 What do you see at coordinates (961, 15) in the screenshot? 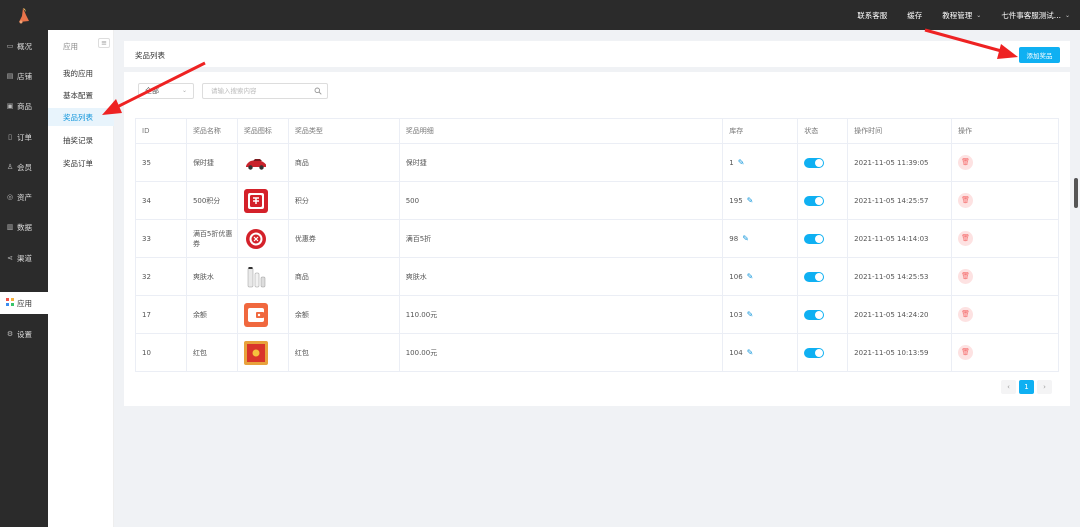
I see `tutorial-menu: 教程管理 ⌄` at bounding box center [961, 15].